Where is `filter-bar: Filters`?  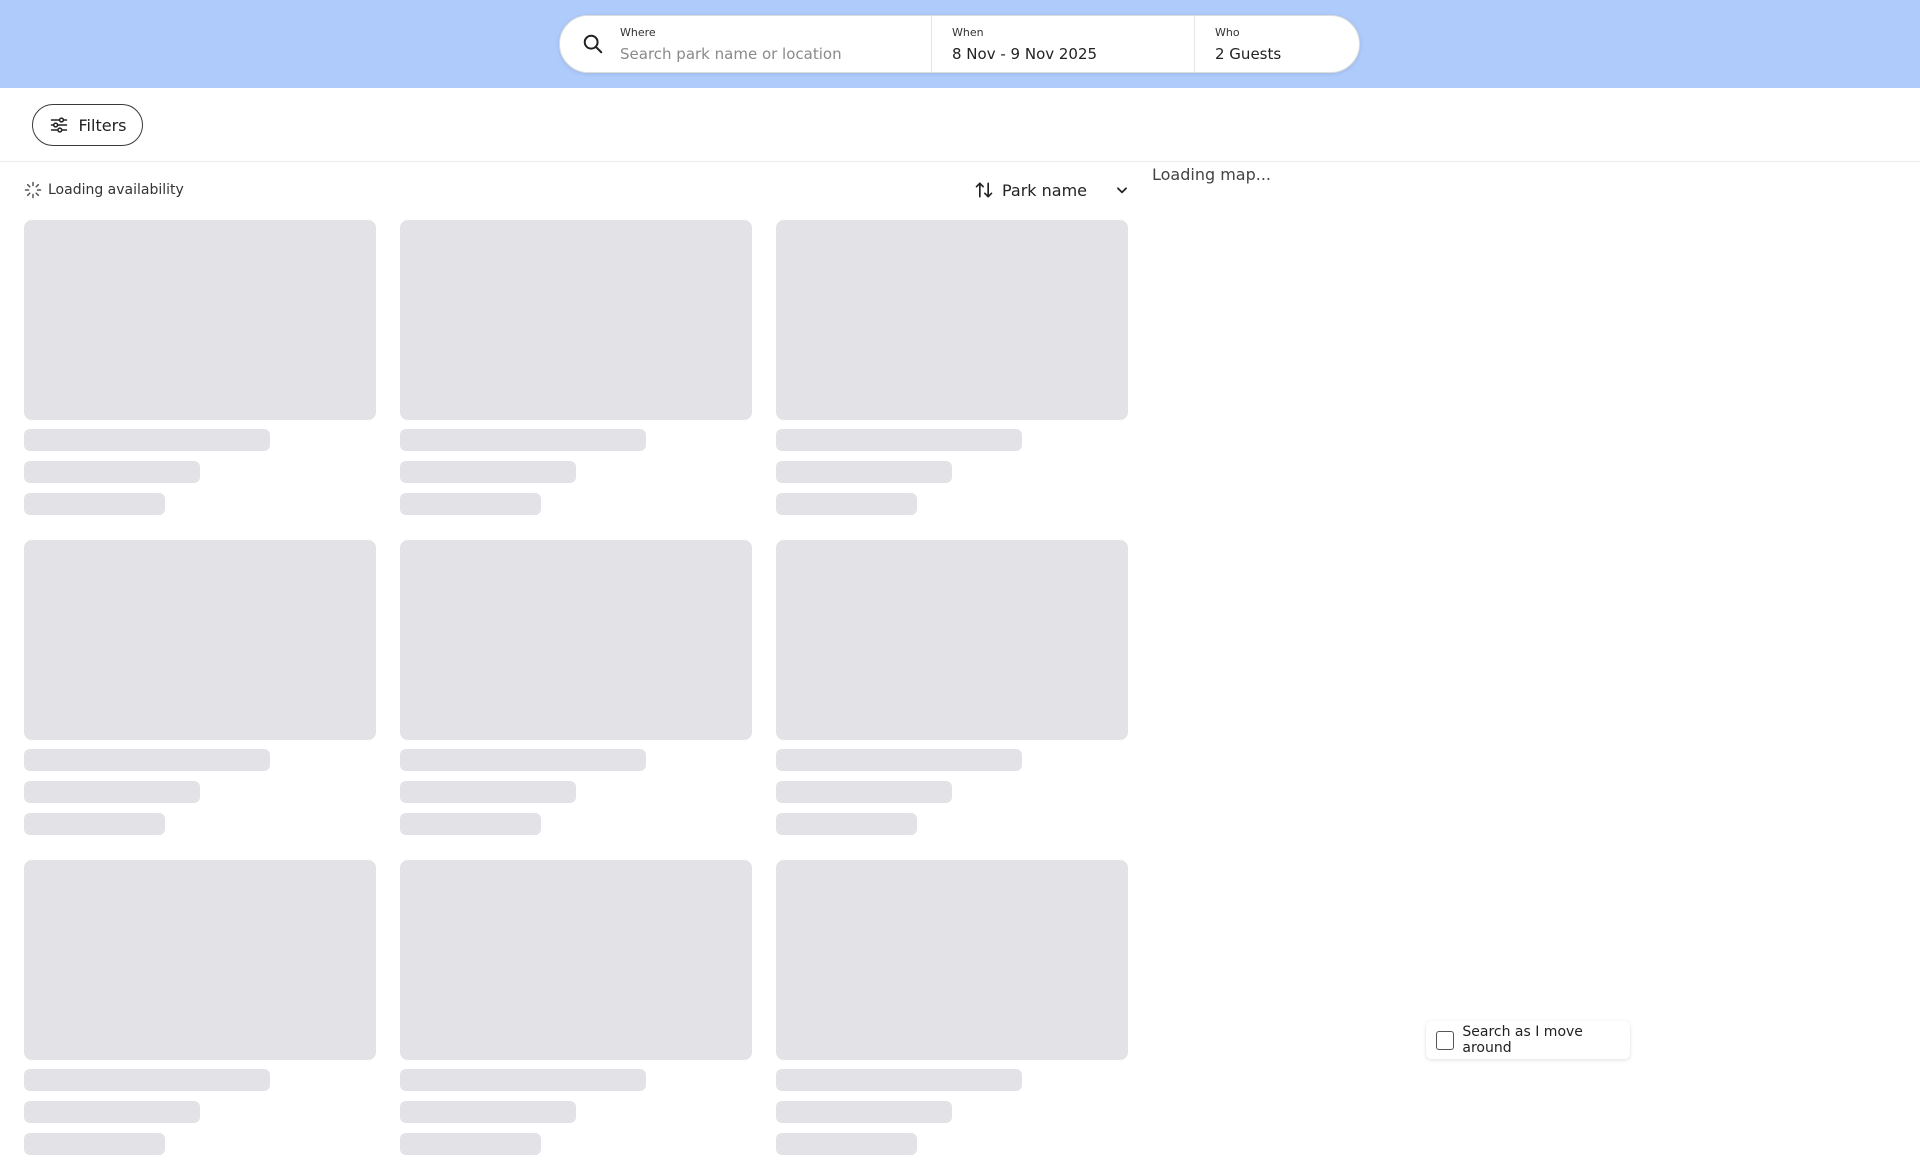 filter-bar: Filters is located at coordinates (960, 125).